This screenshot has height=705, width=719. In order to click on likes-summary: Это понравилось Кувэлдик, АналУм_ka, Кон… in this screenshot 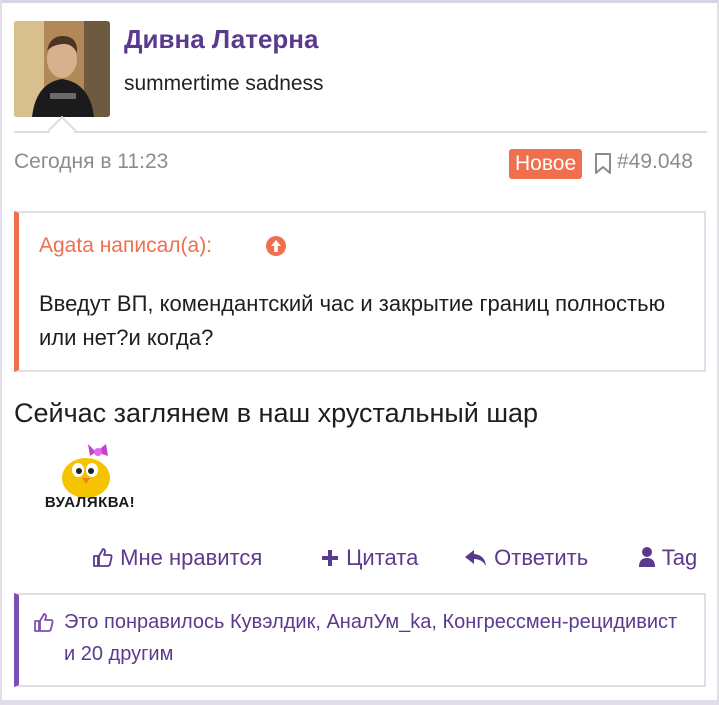, I will do `click(360, 640)`.